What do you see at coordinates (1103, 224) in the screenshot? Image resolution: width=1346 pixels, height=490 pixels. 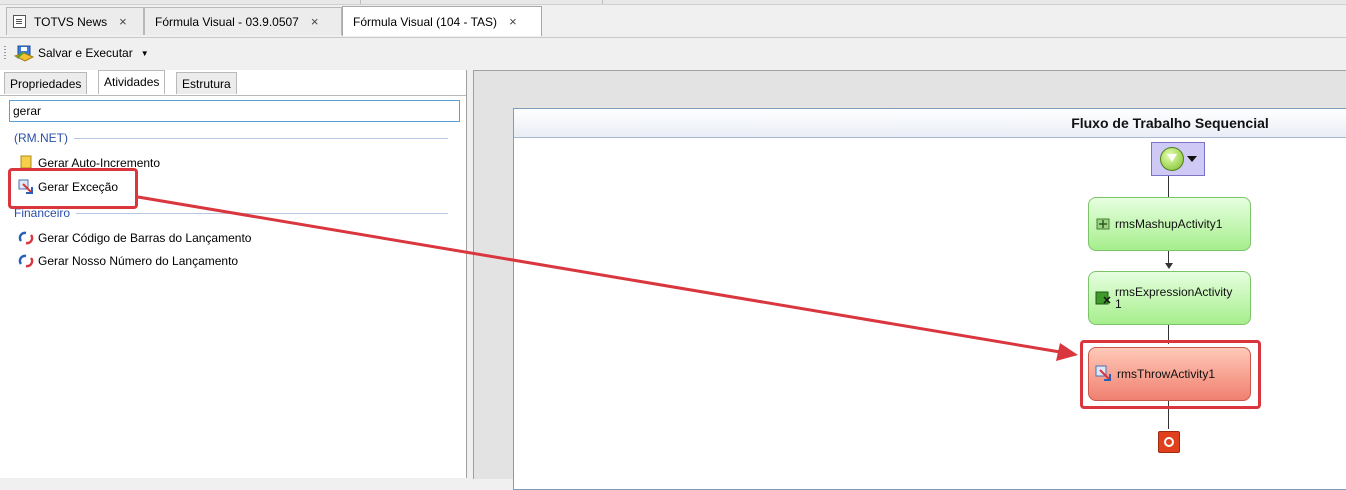 I see `mashup-icon` at bounding box center [1103, 224].